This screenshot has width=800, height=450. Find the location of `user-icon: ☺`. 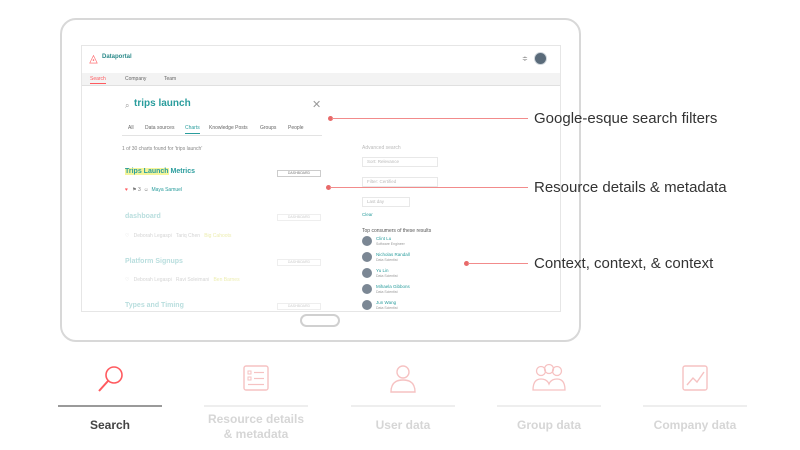

user-icon: ☺ is located at coordinates (146, 190).